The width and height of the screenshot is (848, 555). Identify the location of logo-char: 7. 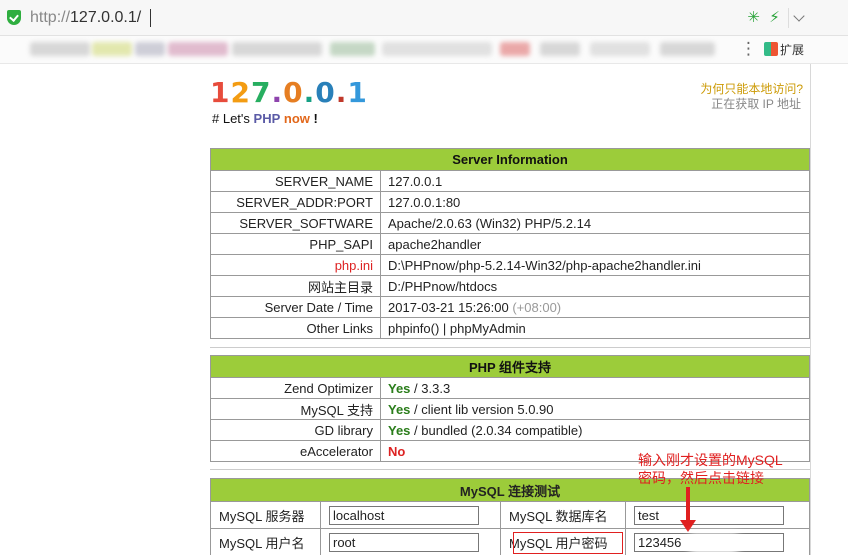
(261, 92).